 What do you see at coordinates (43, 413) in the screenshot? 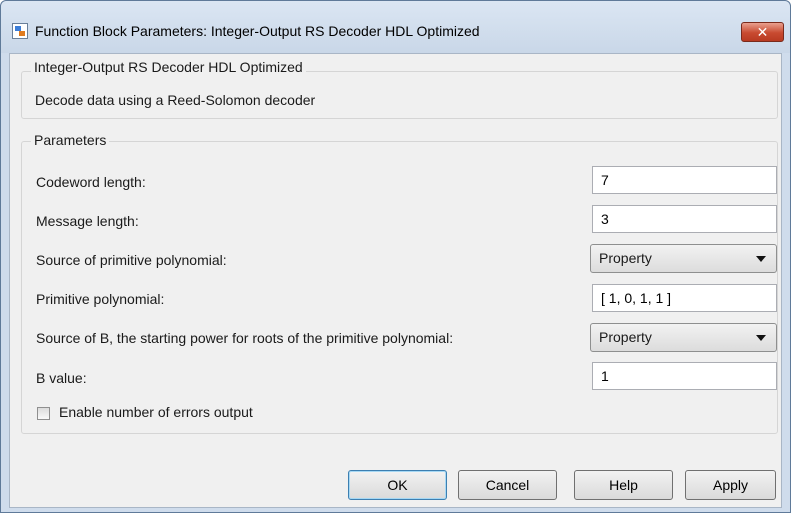
I see `enable-errors-output-checkbox` at bounding box center [43, 413].